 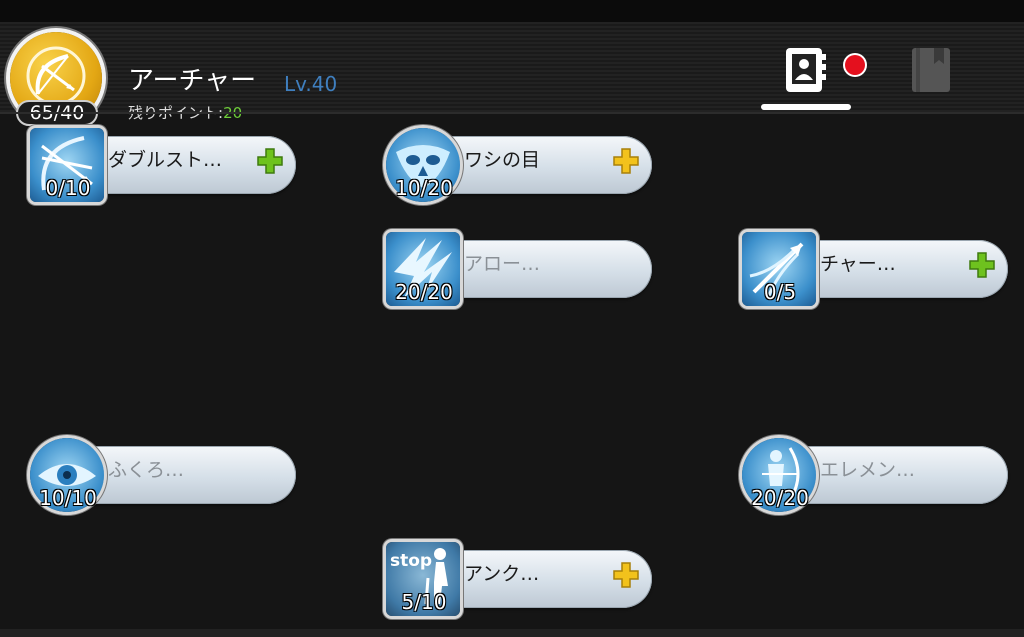 What do you see at coordinates (780, 292) in the screenshot?
I see `skill-level: 0/5` at bounding box center [780, 292].